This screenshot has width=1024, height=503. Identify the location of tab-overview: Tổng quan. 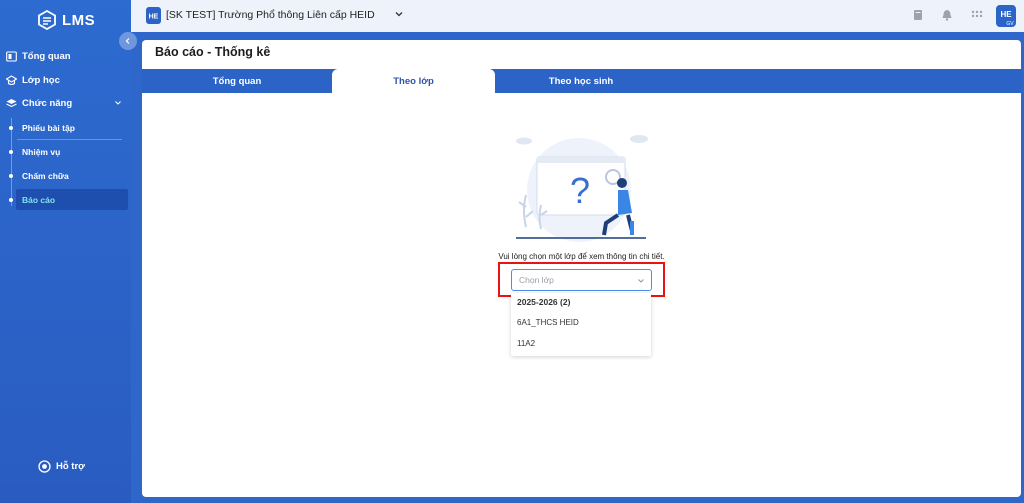
(237, 81).